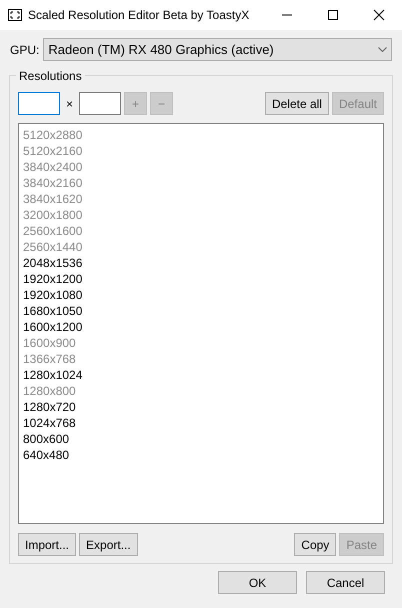  Describe the element at coordinates (25, 50) in the screenshot. I see `gpu-label: GPU:` at that location.